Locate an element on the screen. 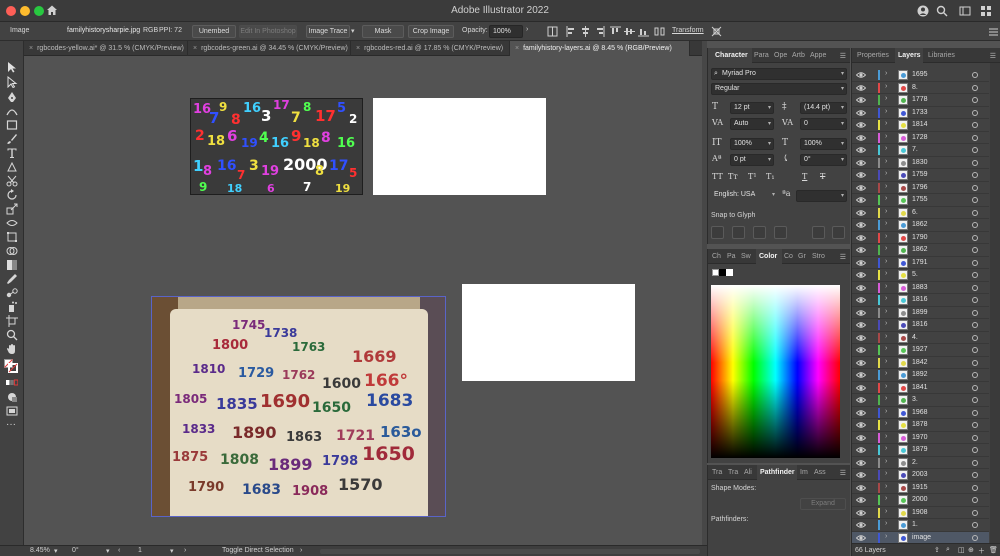 The height and width of the screenshot is (556, 1000). layer-name: 1814 is located at coordinates (920, 124).